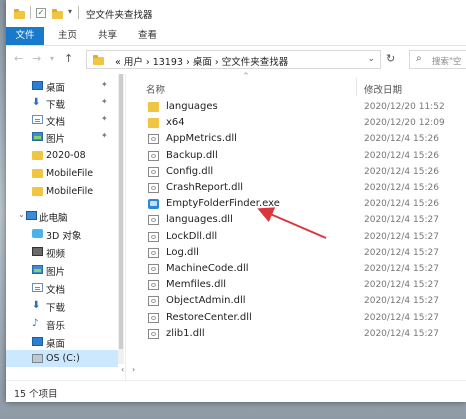 This screenshot has height=419, width=466. What do you see at coordinates (122, 369) in the screenshot?
I see `scroll-left-icon: ‹` at bounding box center [122, 369].